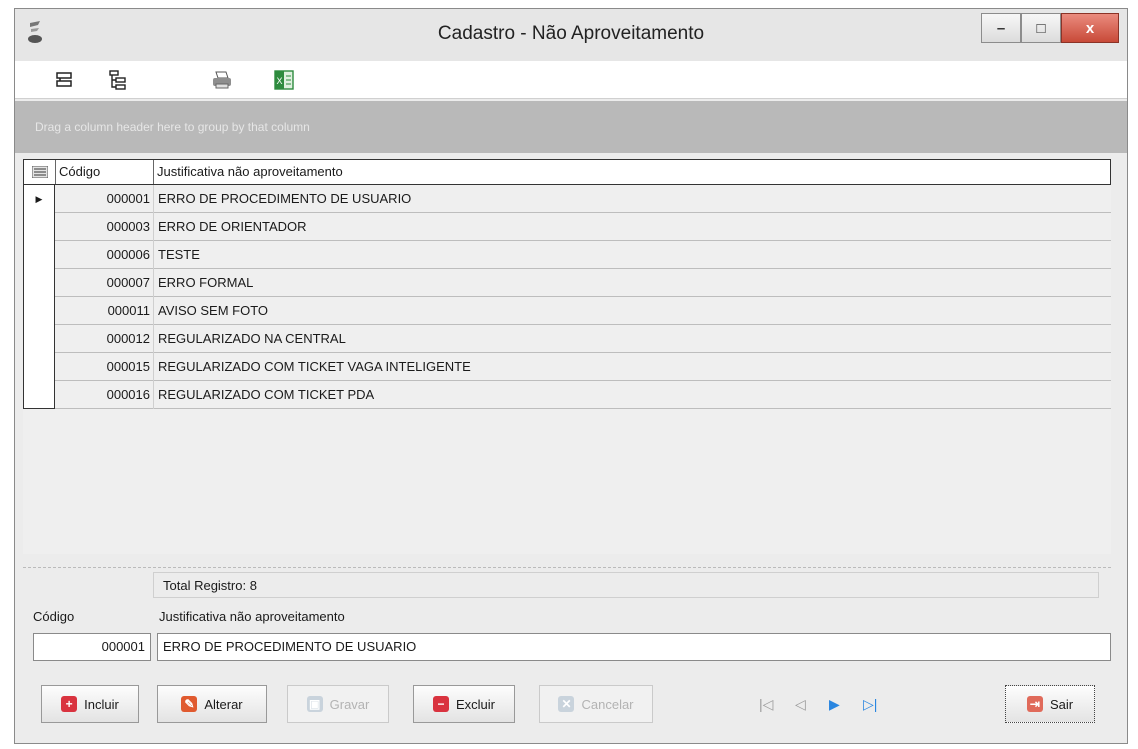 This screenshot has height=749, width=1138. I want to click on alterar-button: ✎ Alterar, so click(212, 704).